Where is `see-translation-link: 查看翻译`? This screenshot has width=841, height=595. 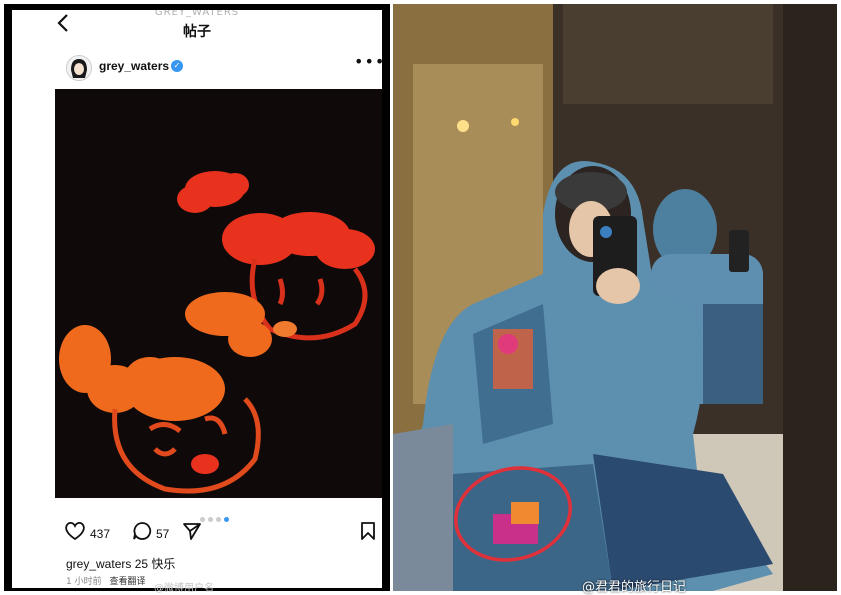
see-translation-link: 查看翻译 is located at coordinates (127, 582).